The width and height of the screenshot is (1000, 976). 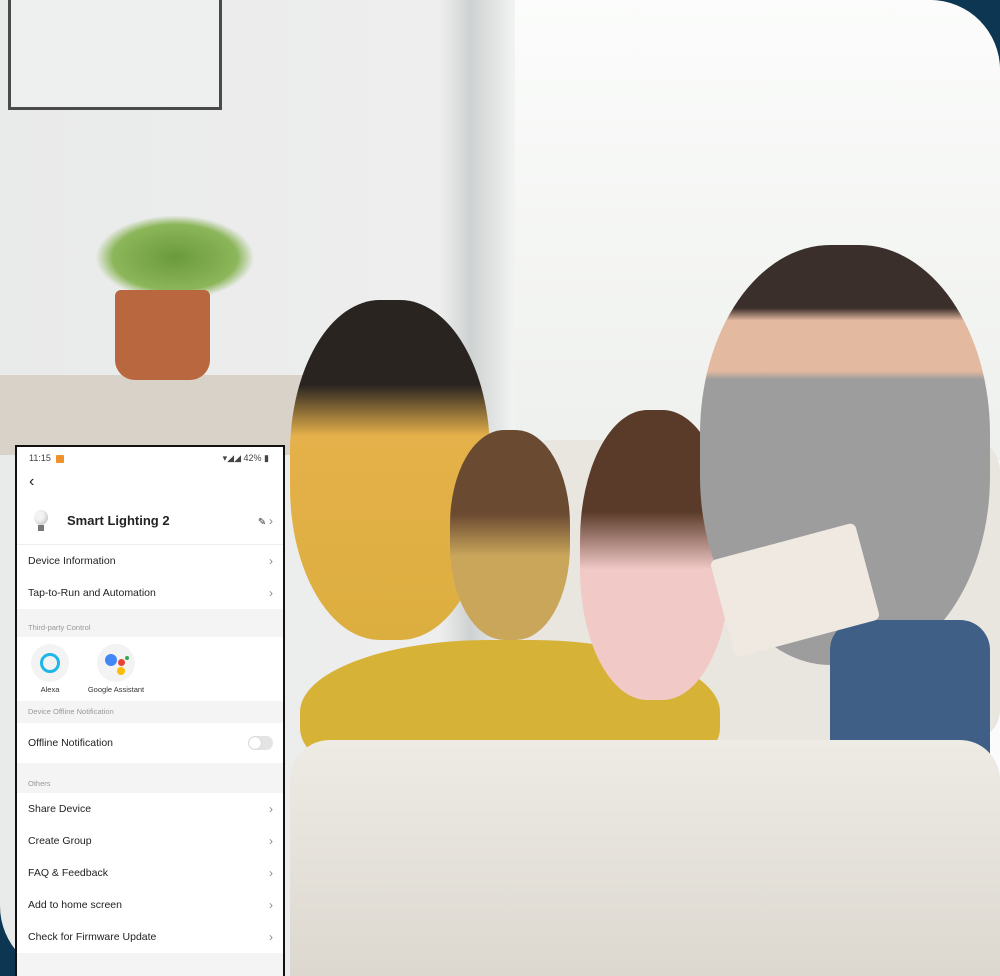 What do you see at coordinates (150, 873) in the screenshot?
I see `menu-faq-feedback: FAQ & Feedback ›` at bounding box center [150, 873].